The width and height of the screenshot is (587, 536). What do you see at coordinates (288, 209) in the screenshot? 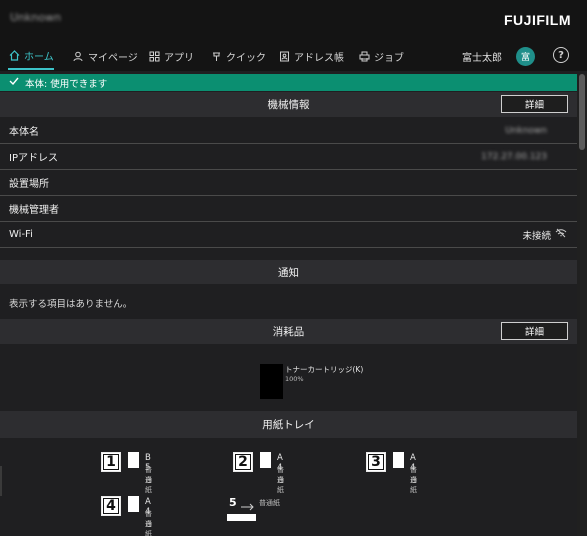
I see `info-row-admin: 機械管理者` at bounding box center [288, 209].